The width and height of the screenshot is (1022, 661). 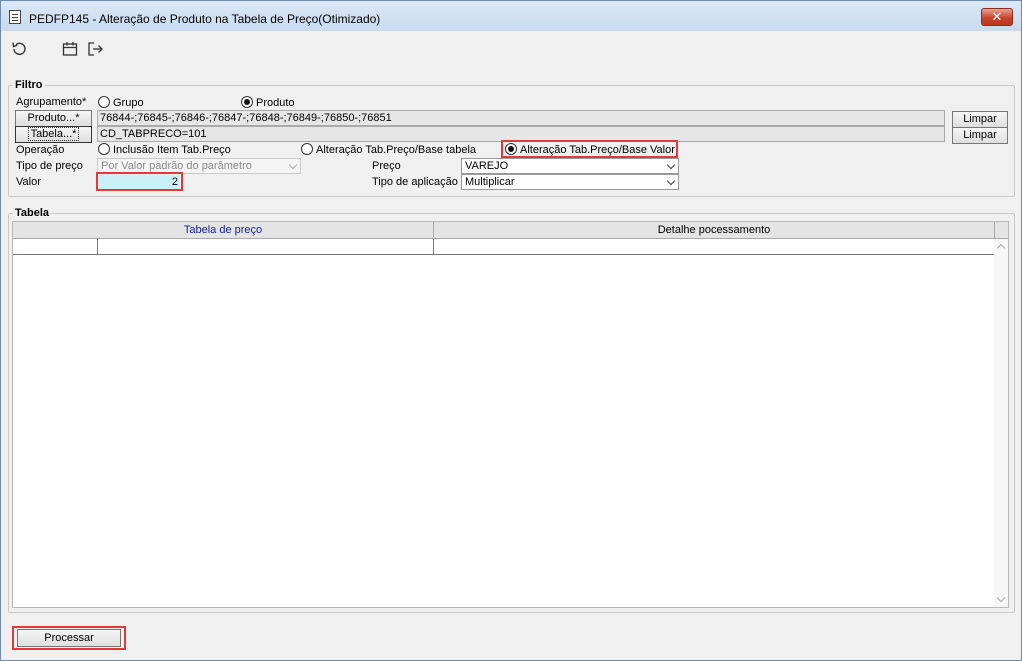 I want to click on tabela-button-label: Tabela...*, so click(x=53, y=134).